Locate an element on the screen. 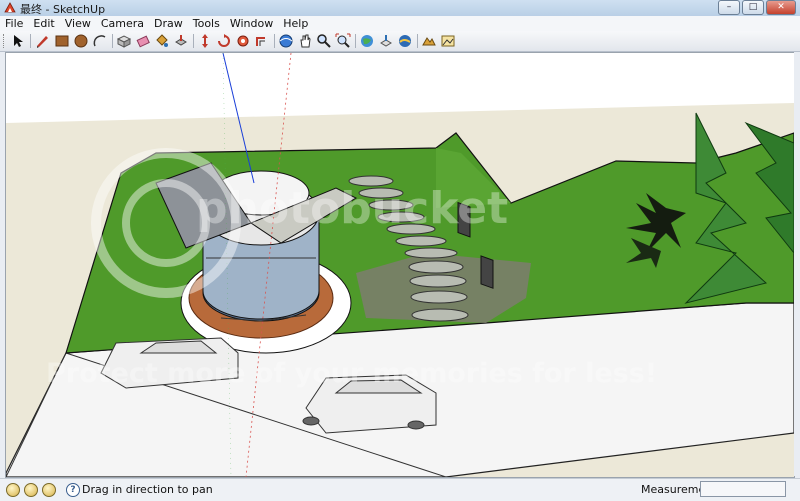  toolbar-grip is located at coordinates (5, 41).